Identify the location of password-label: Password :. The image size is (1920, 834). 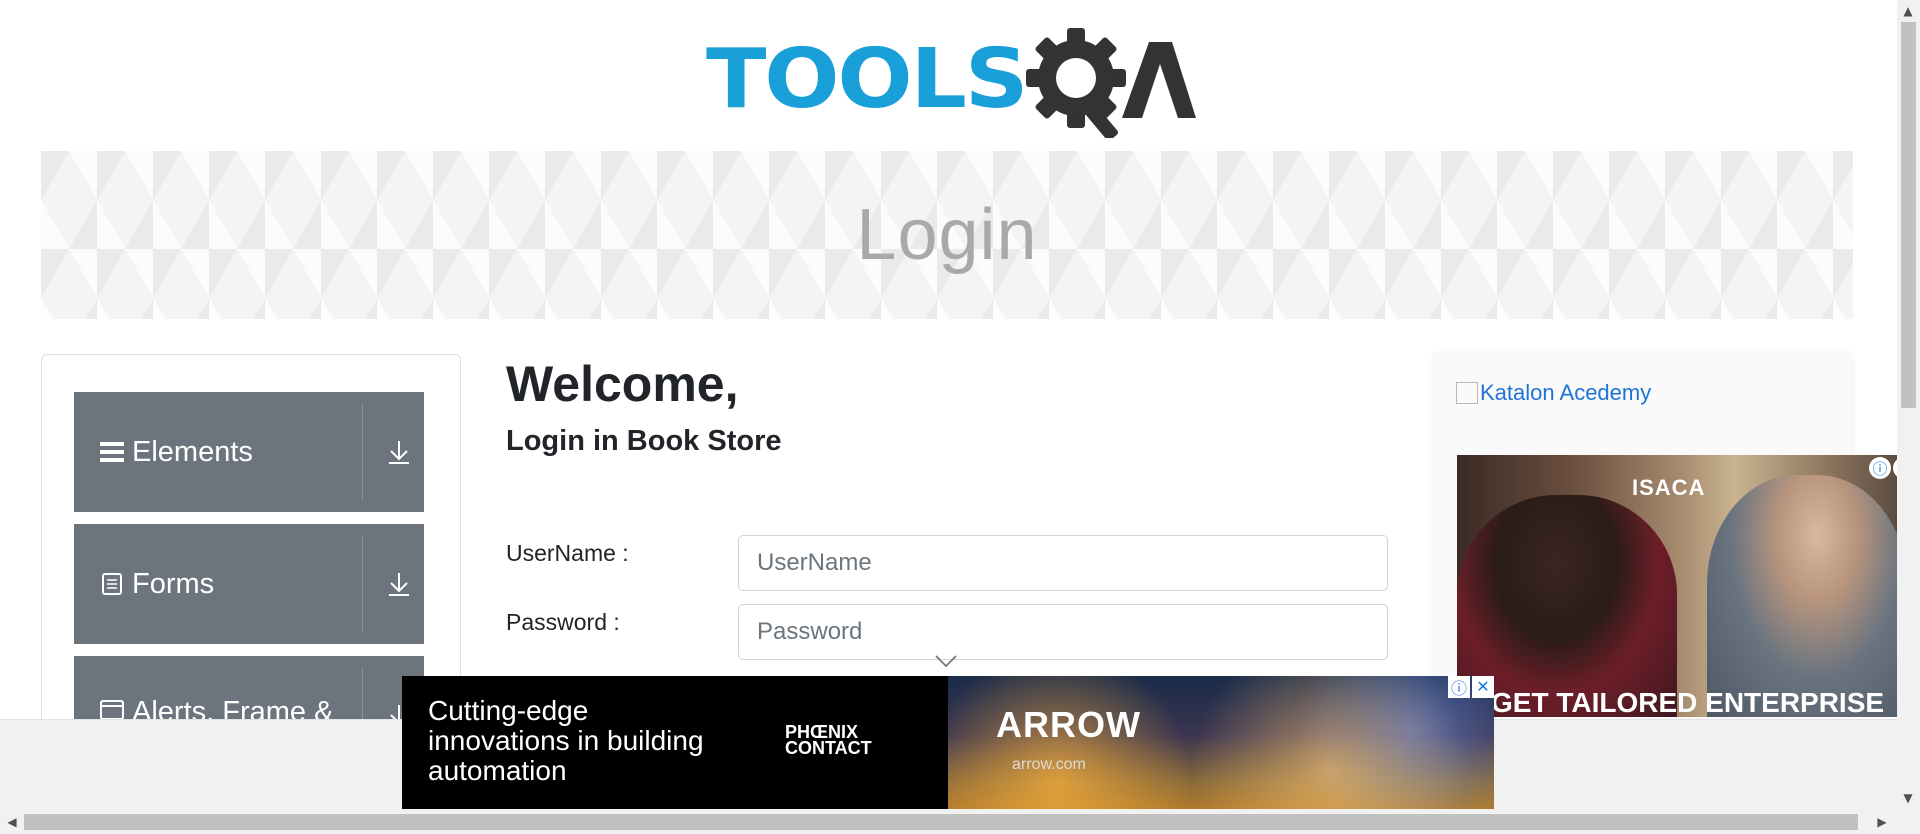
(563, 622).